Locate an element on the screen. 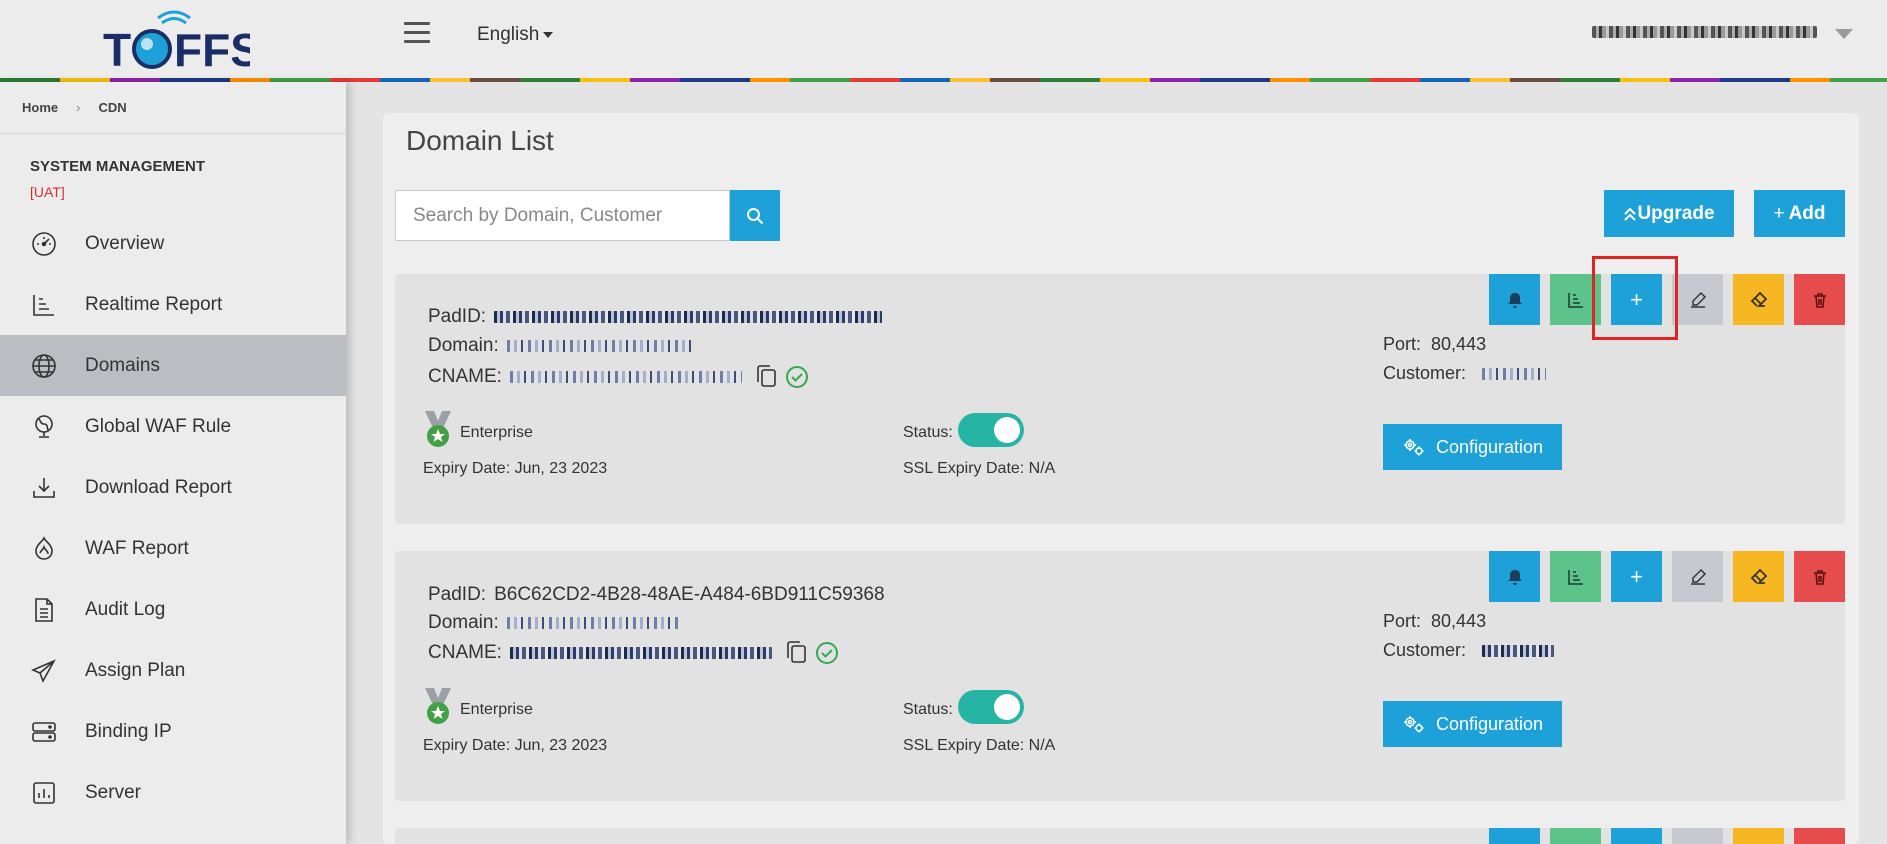 The height and width of the screenshot is (844, 1887). section-title: SYSTEM MANAGEMENT is located at coordinates (118, 166).